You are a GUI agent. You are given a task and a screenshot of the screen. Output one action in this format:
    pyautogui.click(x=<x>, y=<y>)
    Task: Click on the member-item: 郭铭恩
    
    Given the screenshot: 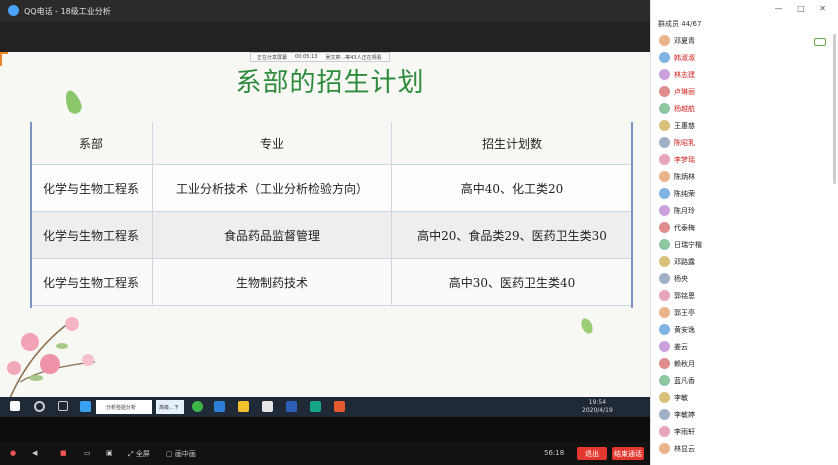 What is the action you would take?
    pyautogui.click(x=677, y=295)
    